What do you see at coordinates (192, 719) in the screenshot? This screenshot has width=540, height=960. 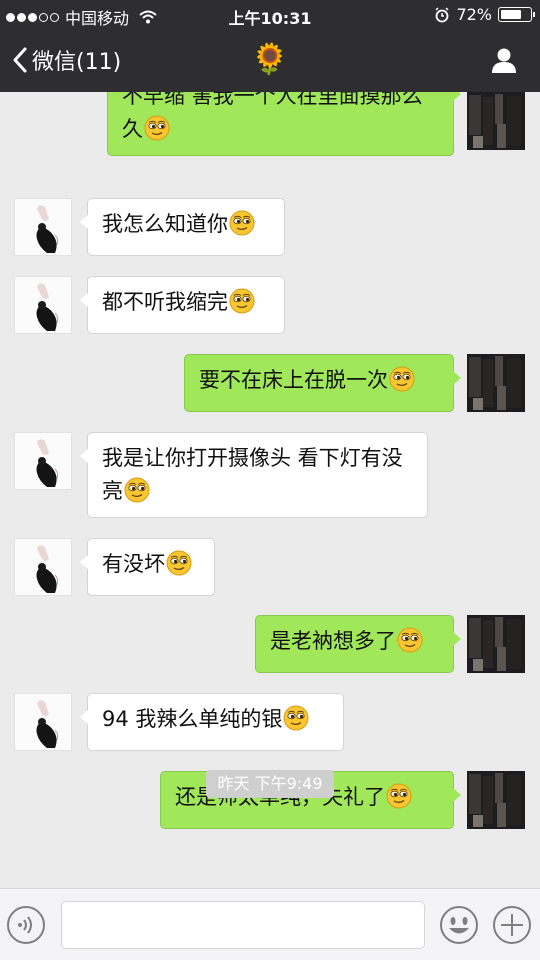 I see `message-text: 94 我辣么单纯的银` at bounding box center [192, 719].